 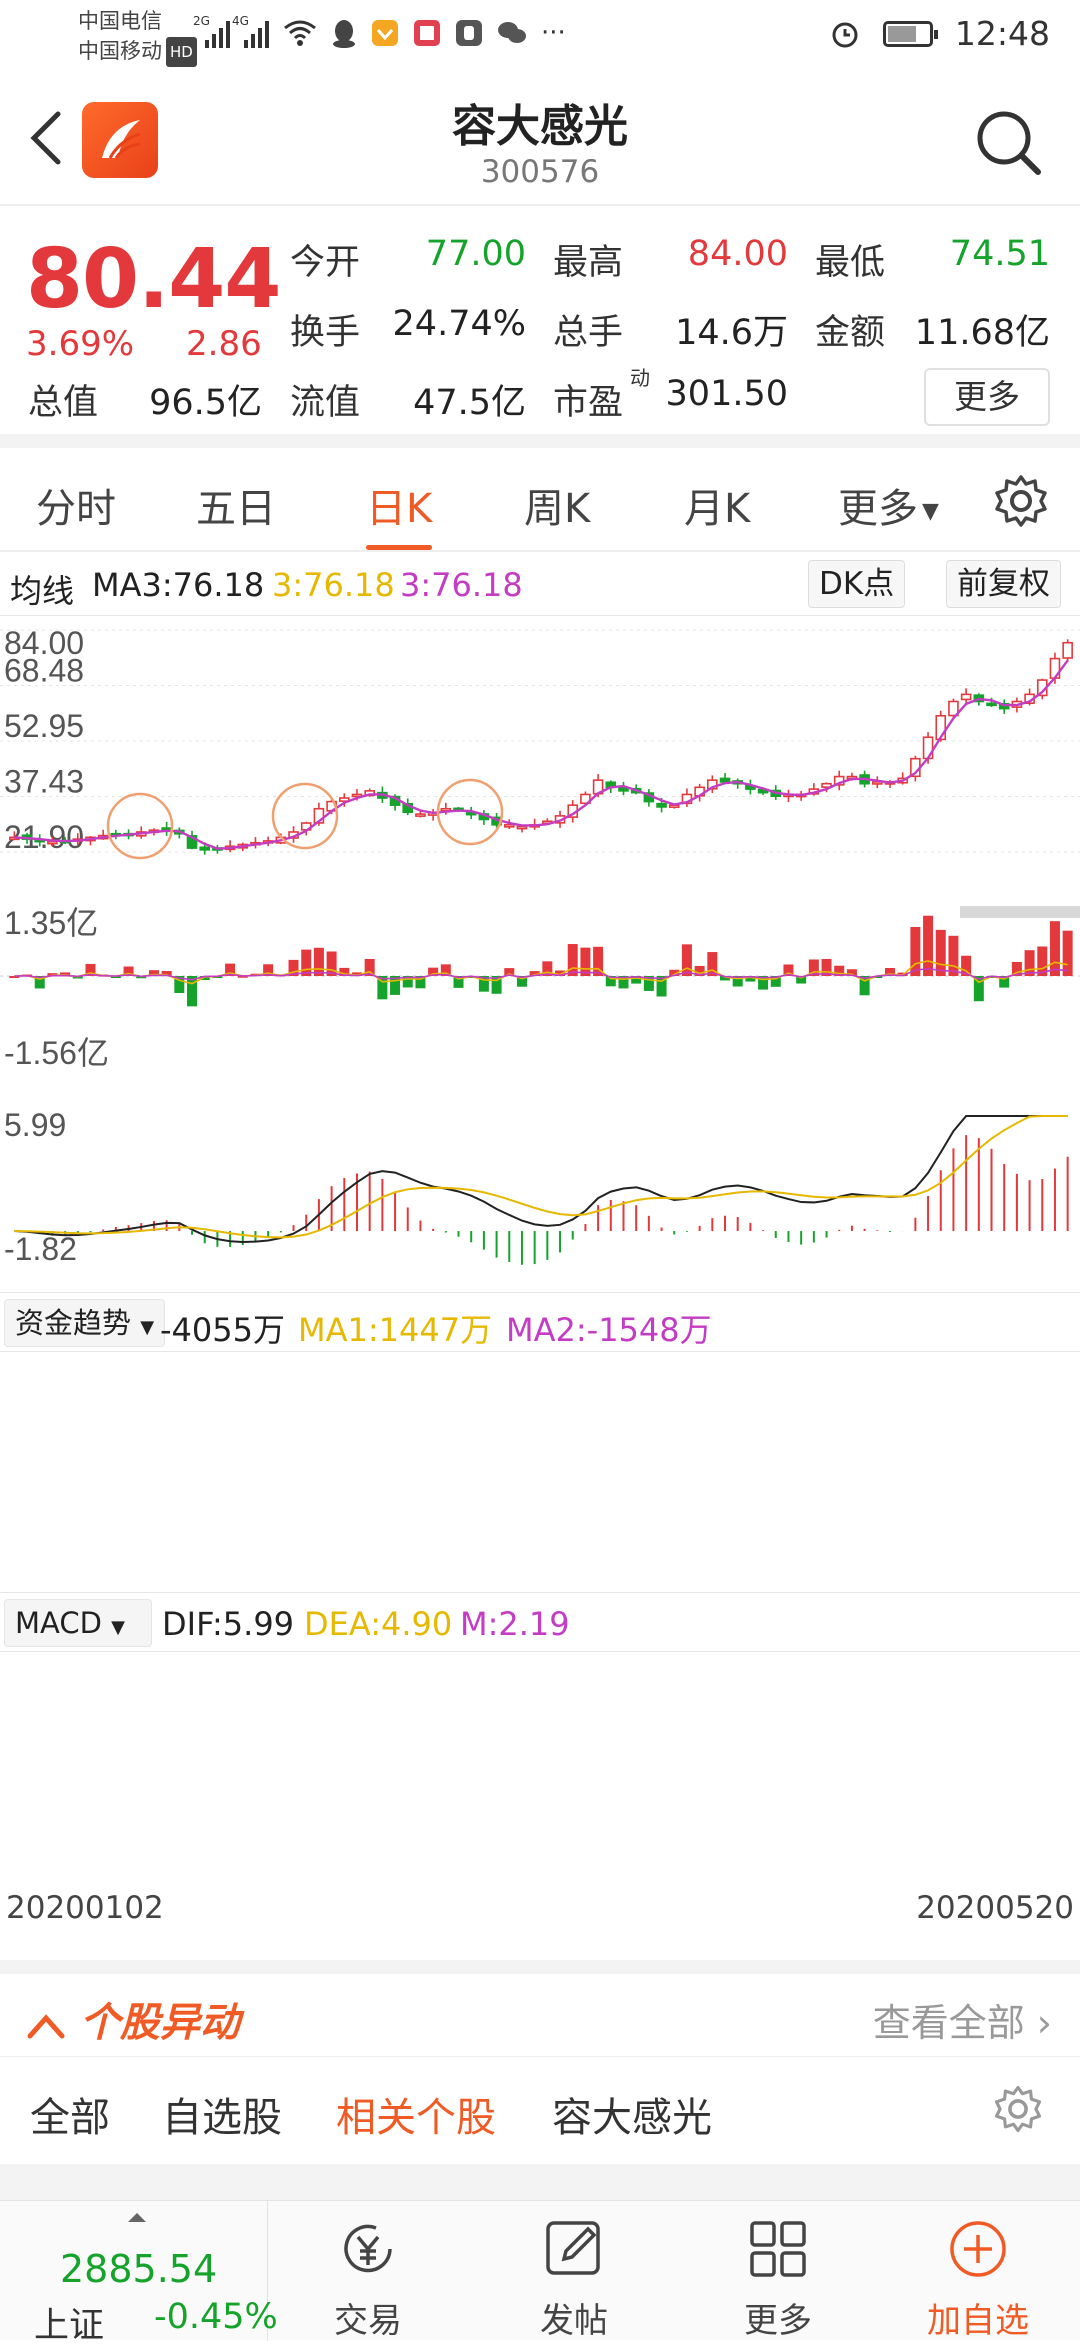 I want to click on tab-more: 更多 ▼, so click(x=888, y=505).